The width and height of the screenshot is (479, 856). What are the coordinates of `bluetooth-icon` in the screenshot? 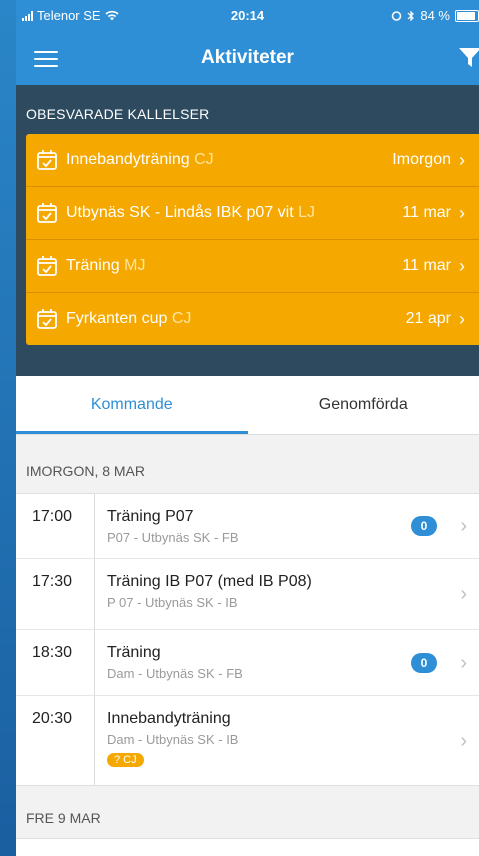 It's located at (411, 15).